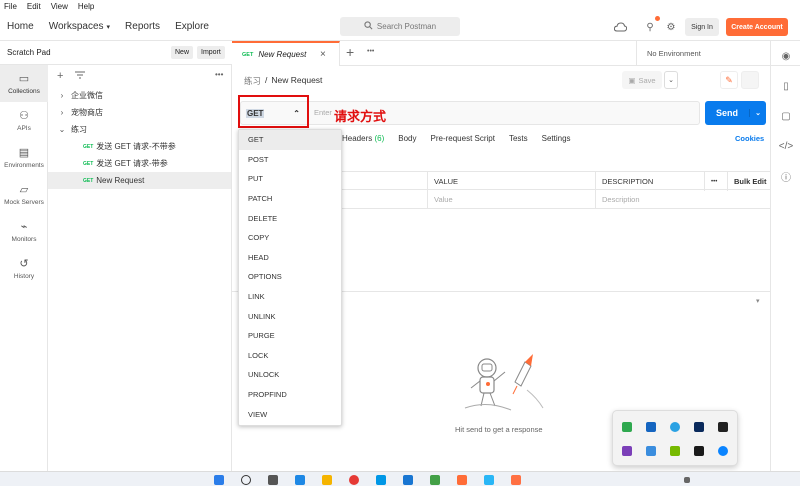 This screenshot has height=486, width=800. I want to click on method-option-unlock: UNLOCK, so click(290, 375).